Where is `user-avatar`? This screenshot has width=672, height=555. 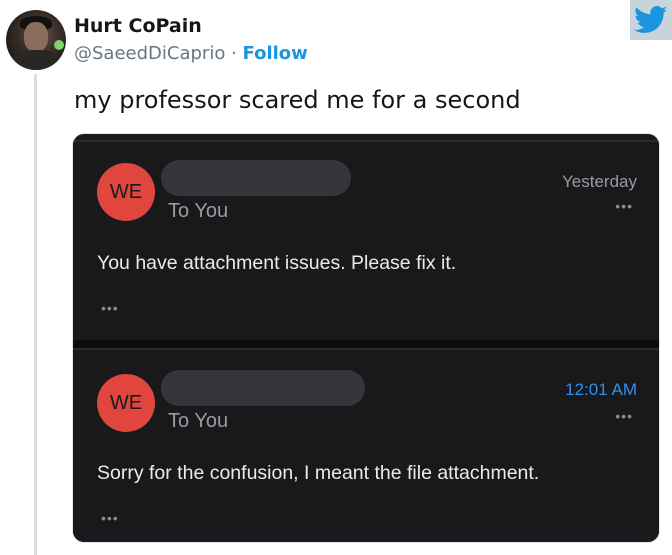 user-avatar is located at coordinates (36, 40).